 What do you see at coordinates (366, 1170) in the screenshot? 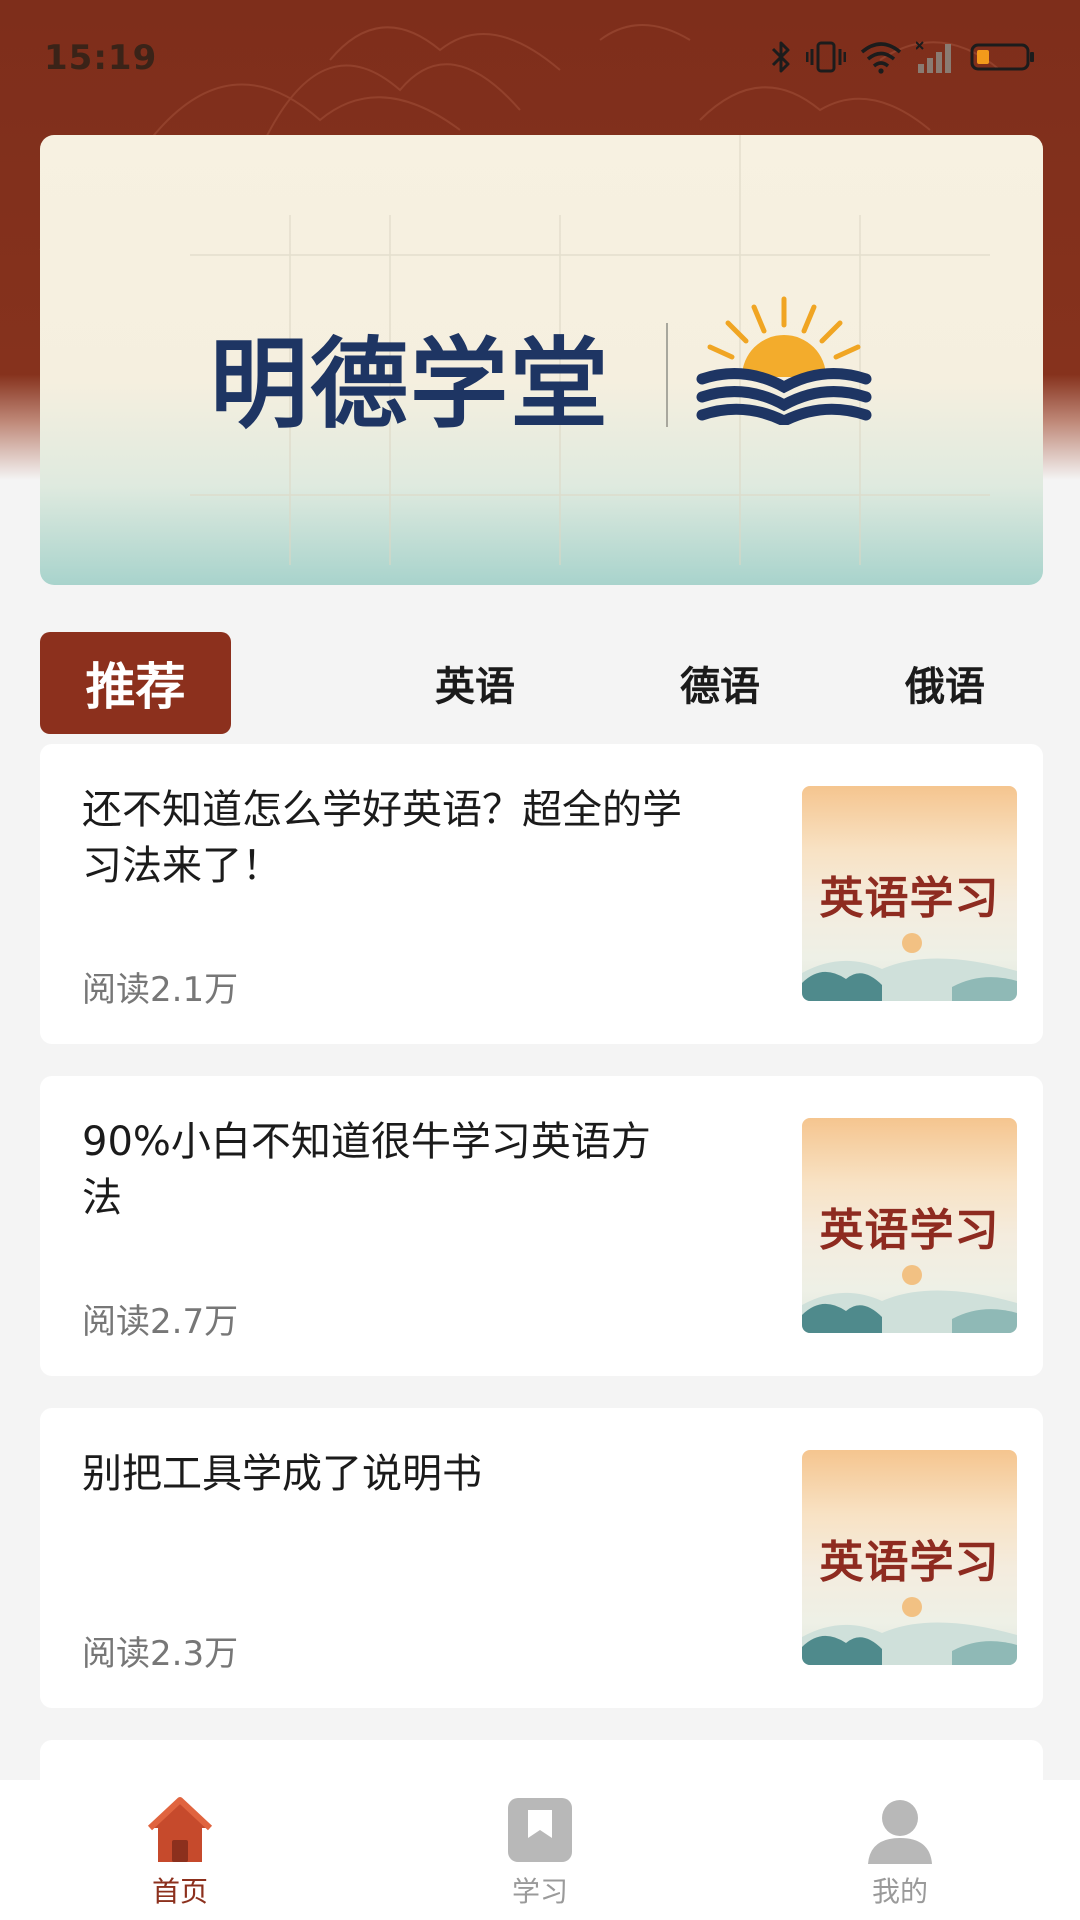
I see `article-title: 90%小白不知道很牛学习英语方法` at bounding box center [366, 1170].